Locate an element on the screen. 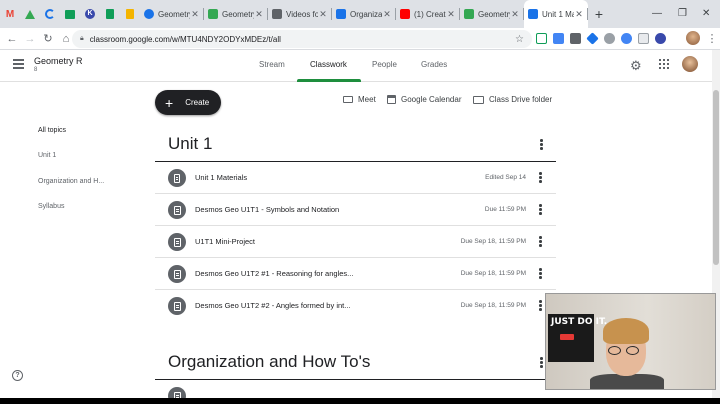  sheets-icon is located at coordinates (110, 14).